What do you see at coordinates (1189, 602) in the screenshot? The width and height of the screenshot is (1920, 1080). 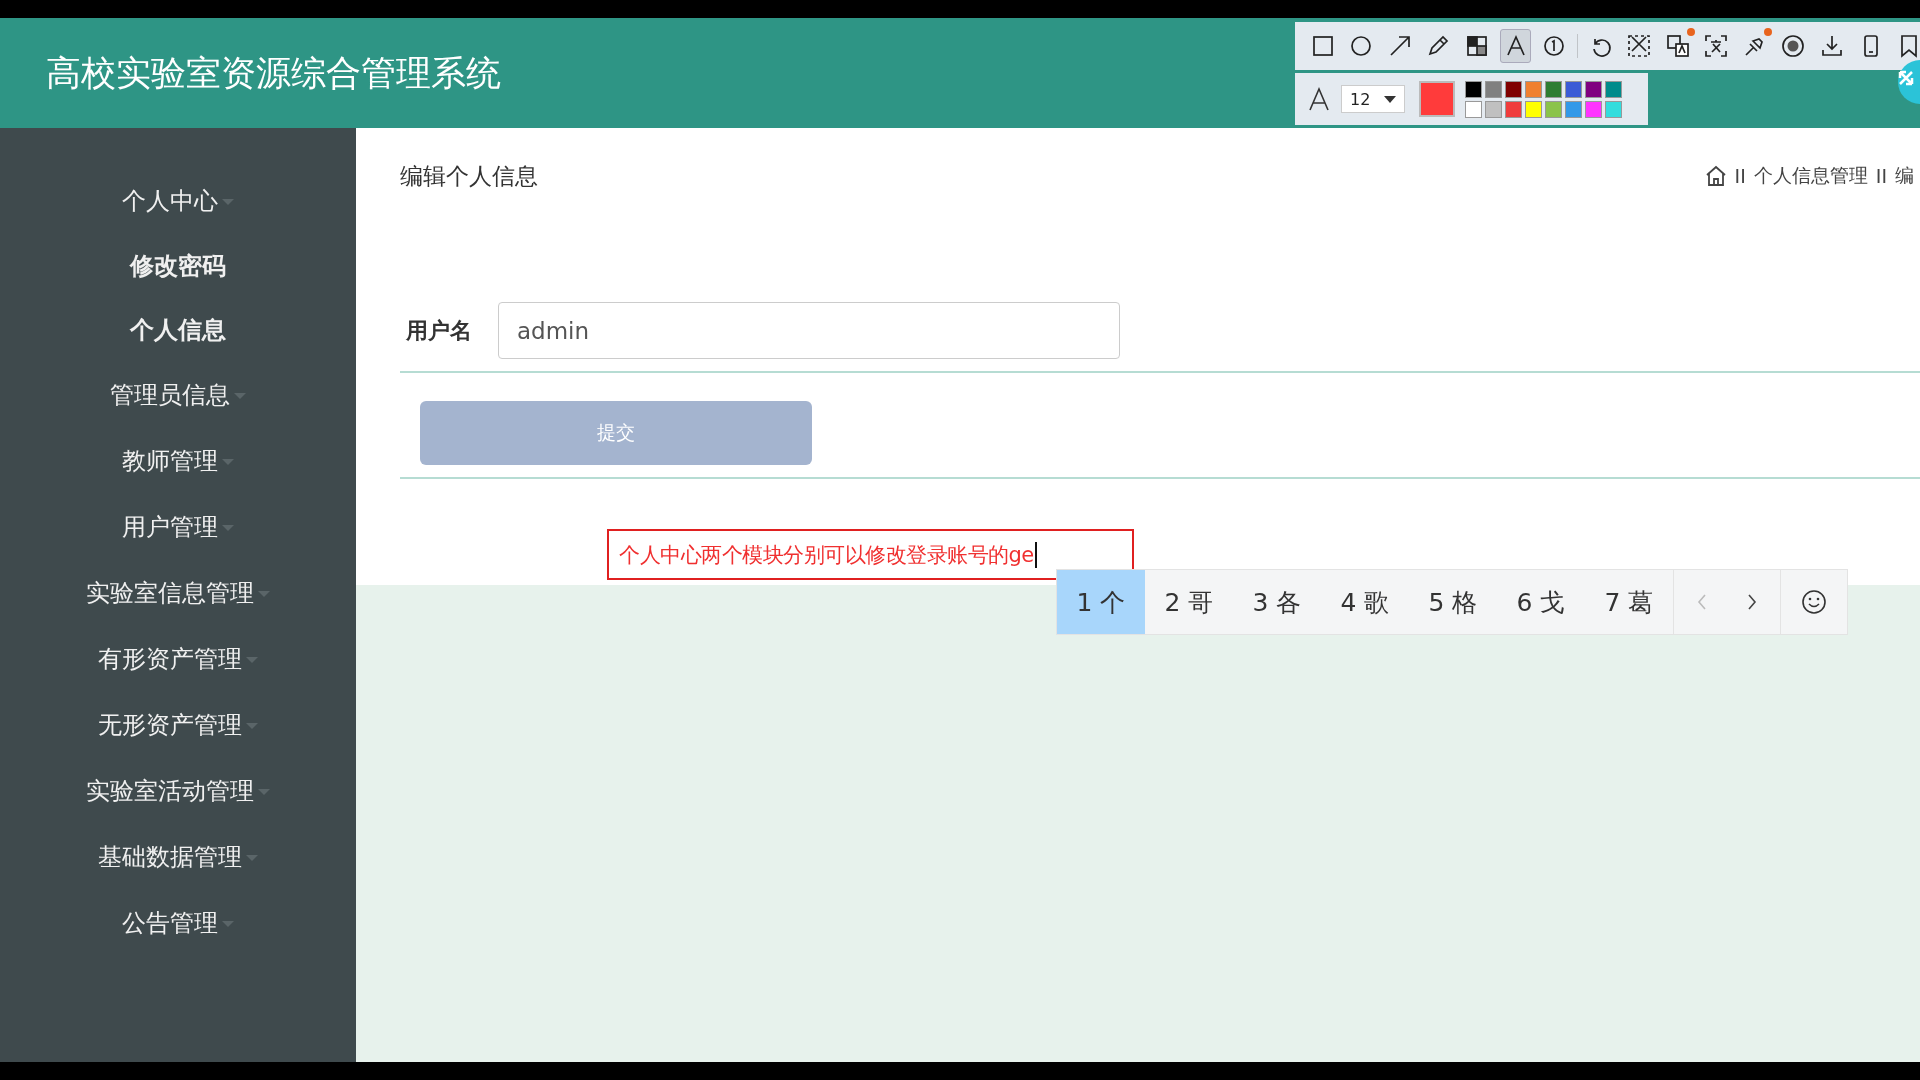 I see `ime-candidate: 2 哥` at bounding box center [1189, 602].